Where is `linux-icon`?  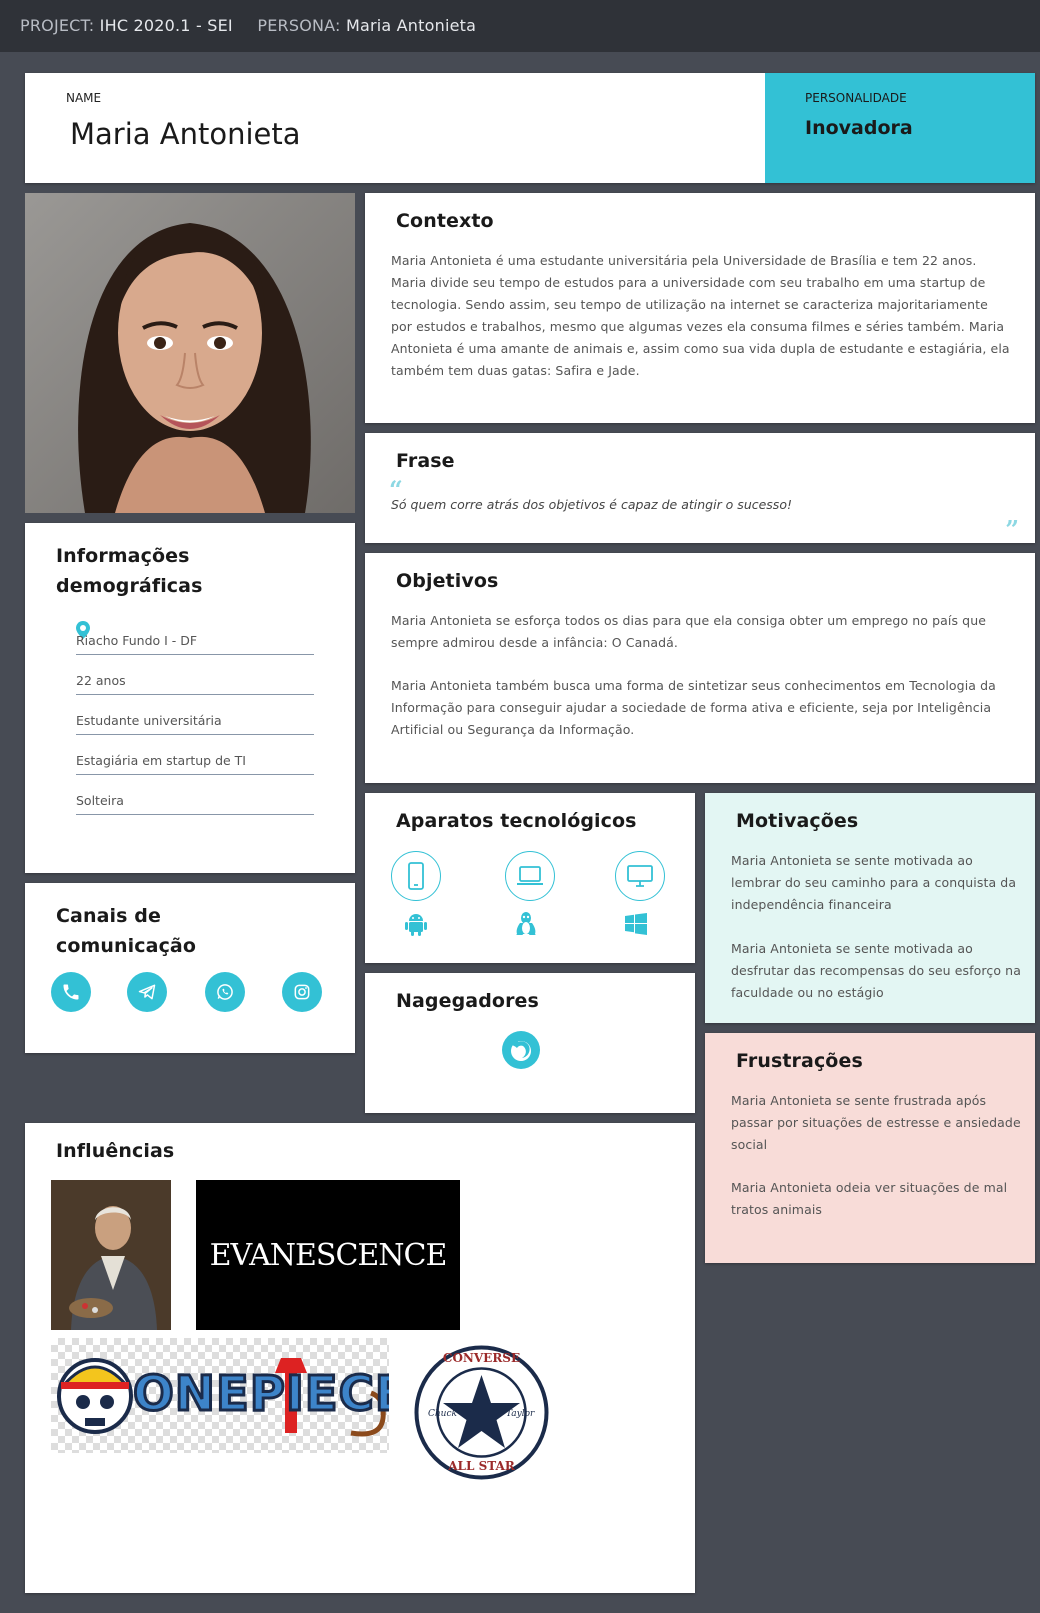
linux-icon is located at coordinates (526, 924).